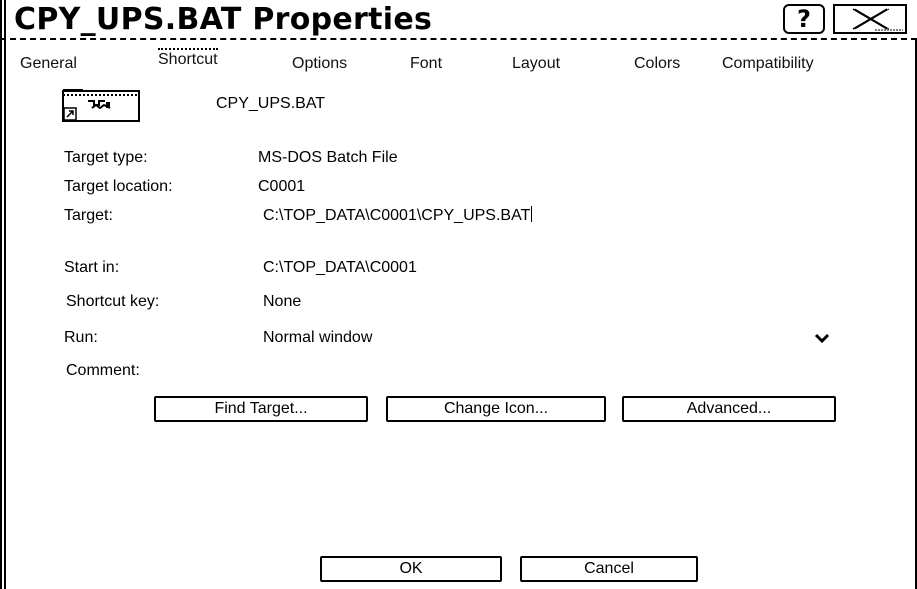  I want to click on batch-file-shortcut-icon, so click(101, 105).